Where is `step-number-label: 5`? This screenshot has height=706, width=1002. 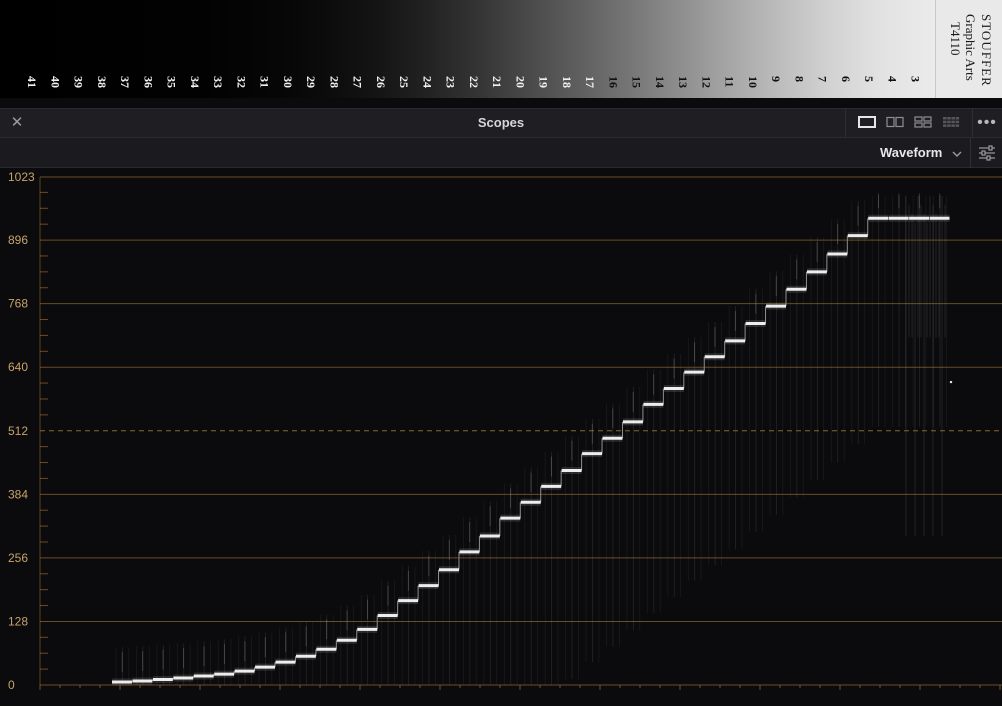 step-number-label: 5 is located at coordinates (869, 79).